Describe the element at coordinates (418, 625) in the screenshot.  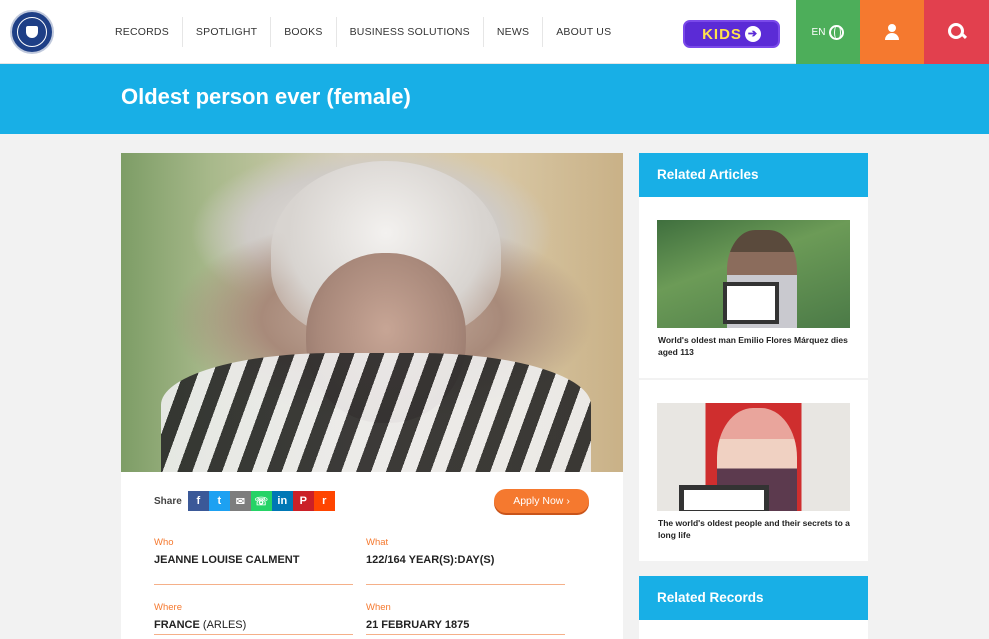
I see `when-value: 21 FEBRUARY 1875` at that location.